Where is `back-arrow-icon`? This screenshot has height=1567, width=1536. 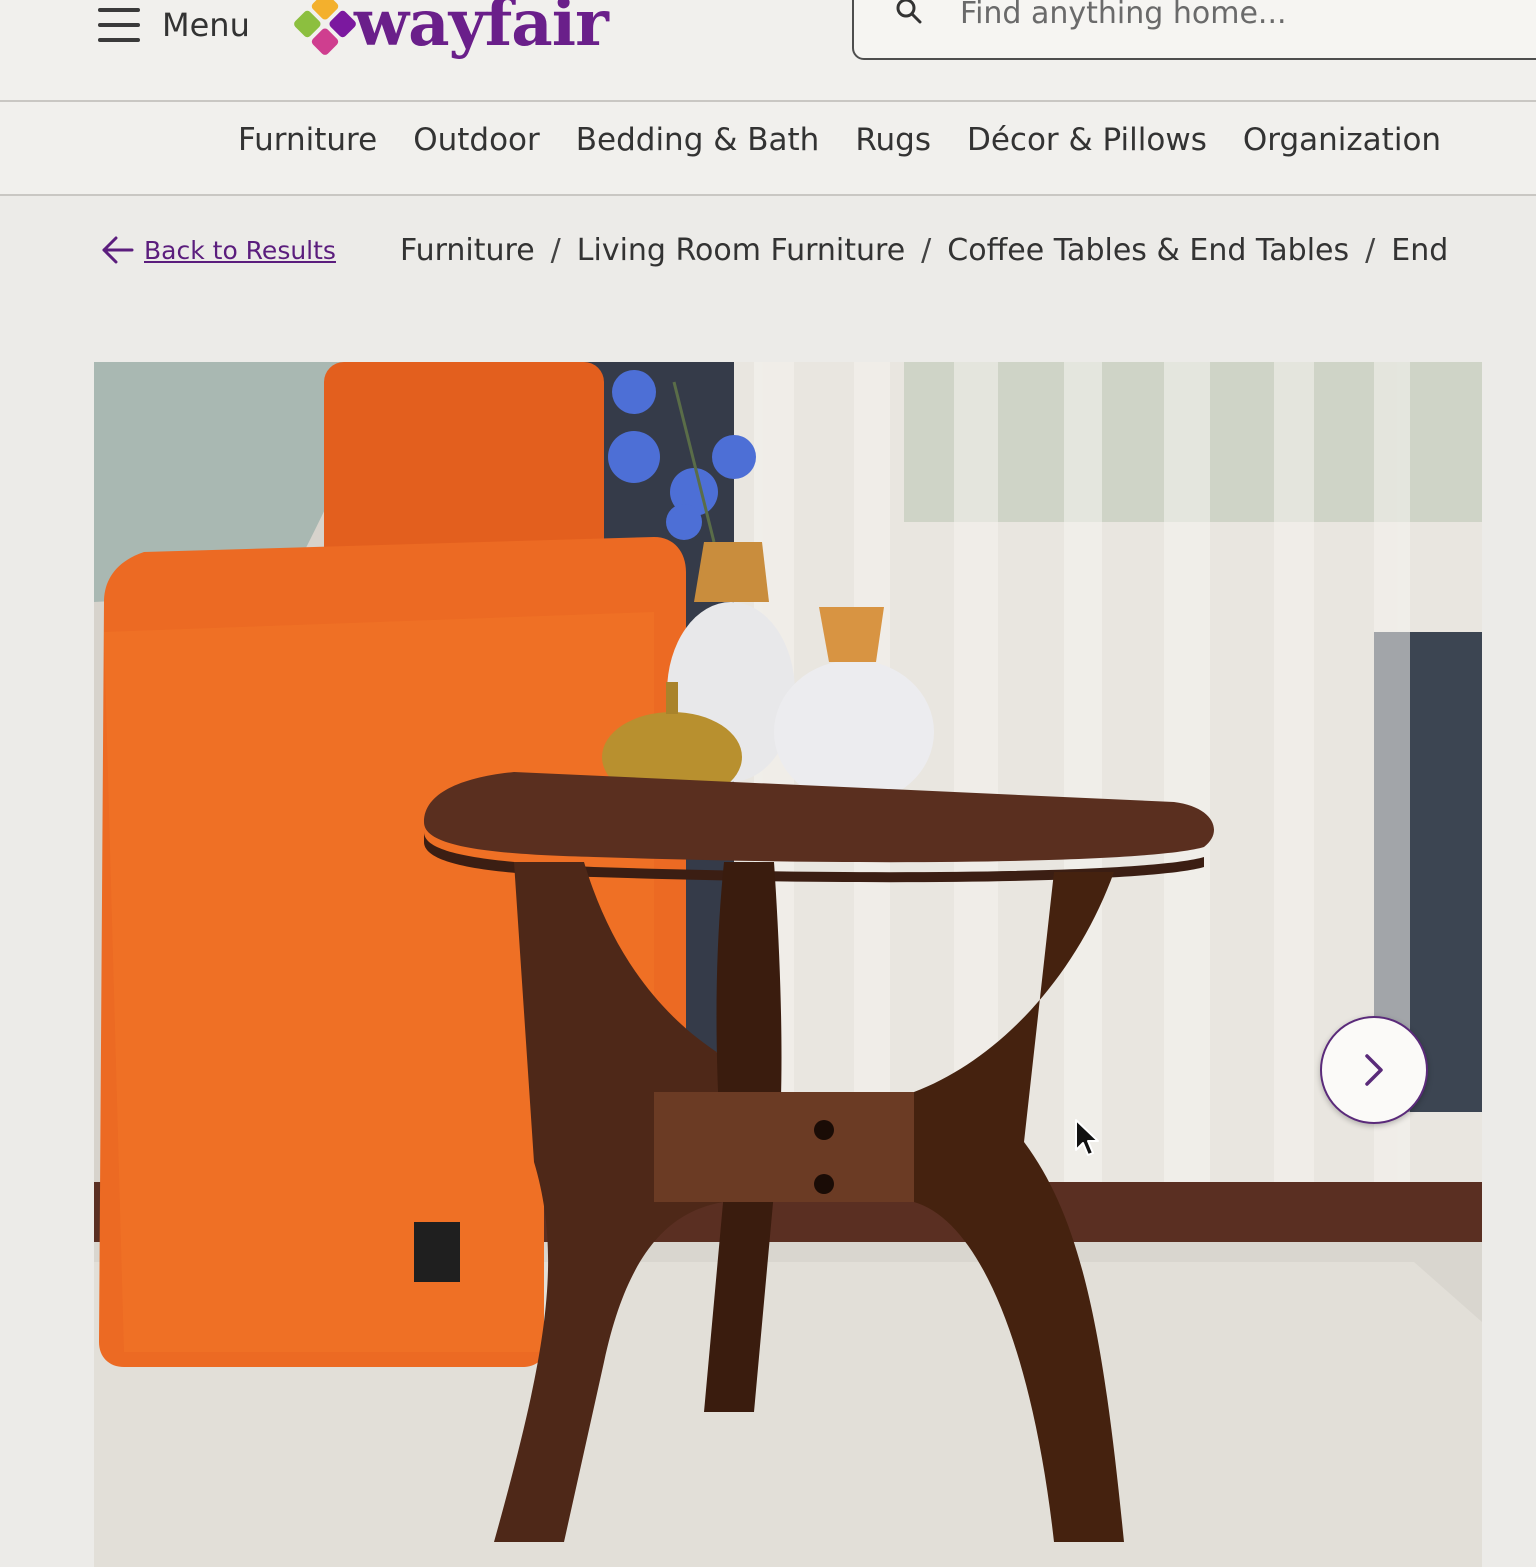 back-arrow-icon is located at coordinates (118, 250).